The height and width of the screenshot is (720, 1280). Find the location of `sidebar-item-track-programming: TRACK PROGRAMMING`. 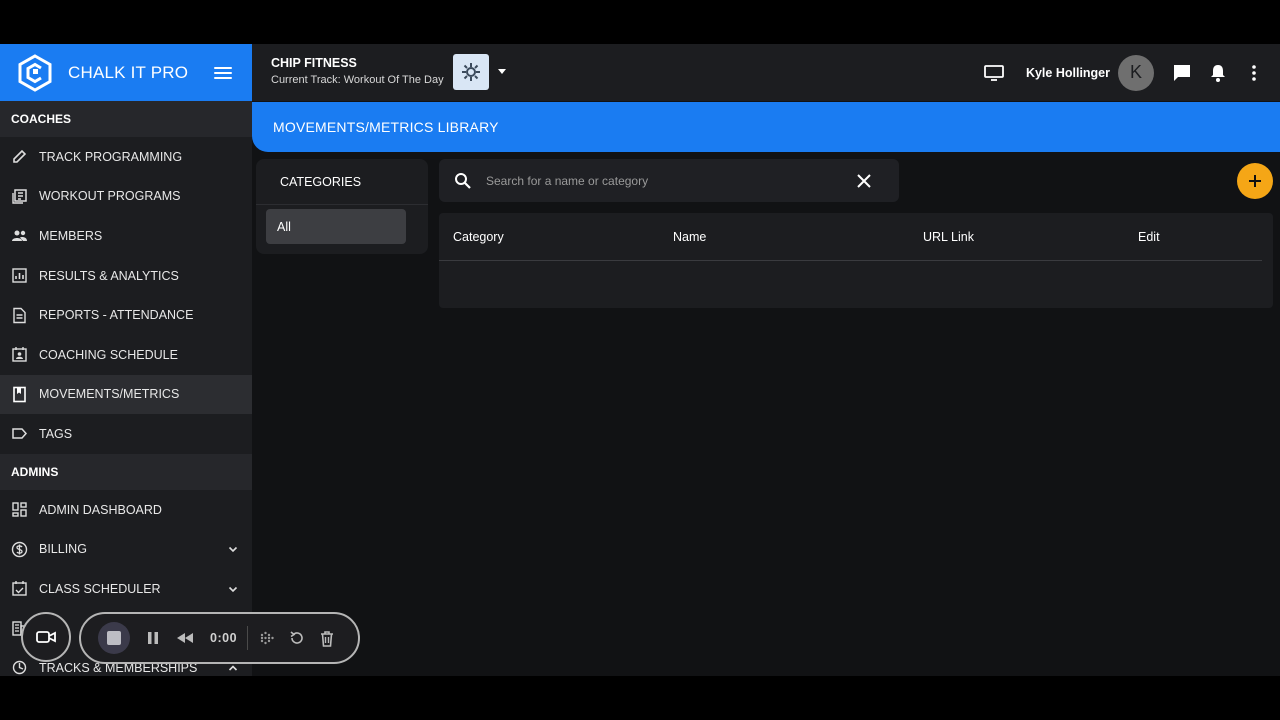

sidebar-item-track-programming: TRACK PROGRAMMING is located at coordinates (126, 157).